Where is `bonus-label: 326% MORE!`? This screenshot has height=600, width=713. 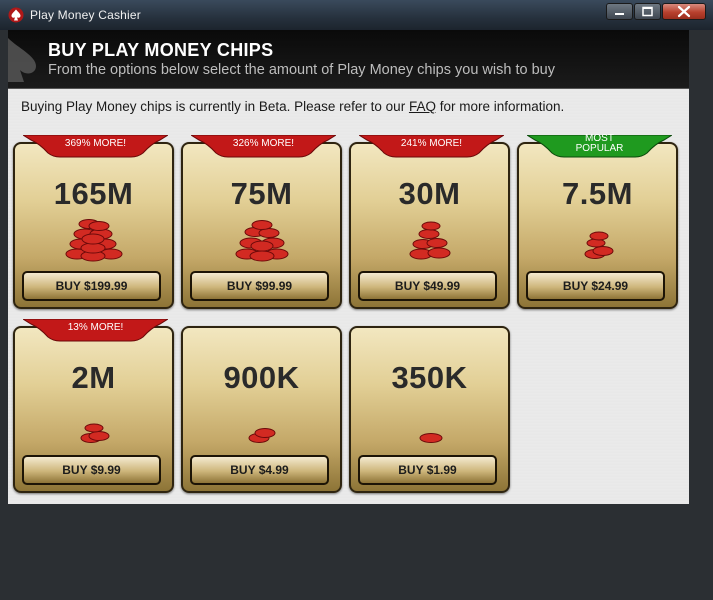
bonus-label: 326% MORE! is located at coordinates (263, 143).